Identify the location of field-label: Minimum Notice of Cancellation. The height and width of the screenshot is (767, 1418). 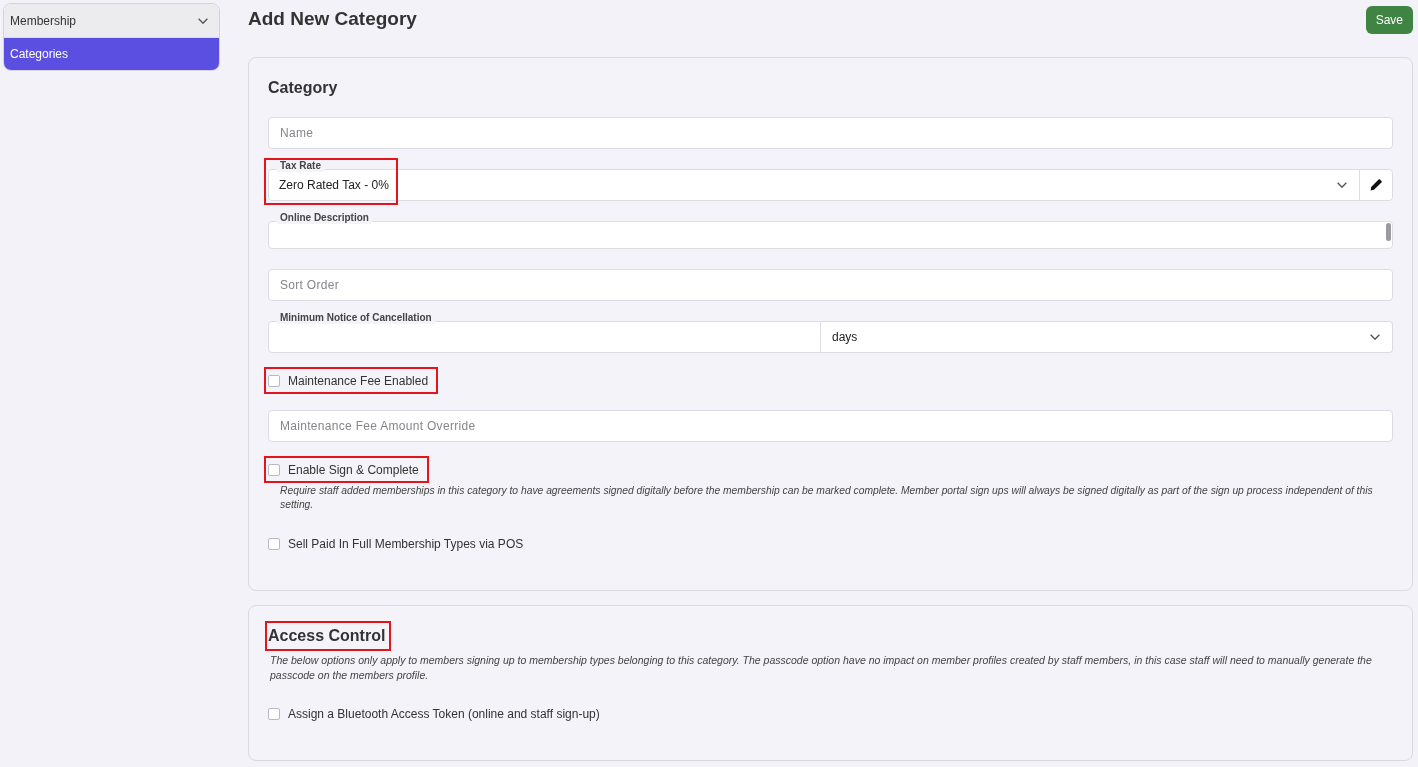
(356, 318).